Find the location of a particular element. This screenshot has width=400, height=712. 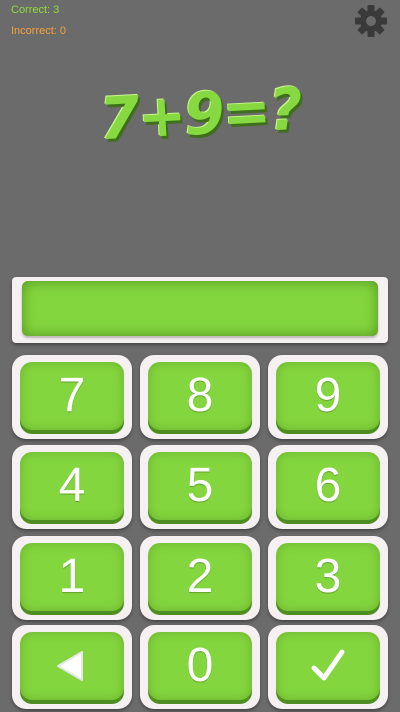

answer-display is located at coordinates (200, 310).